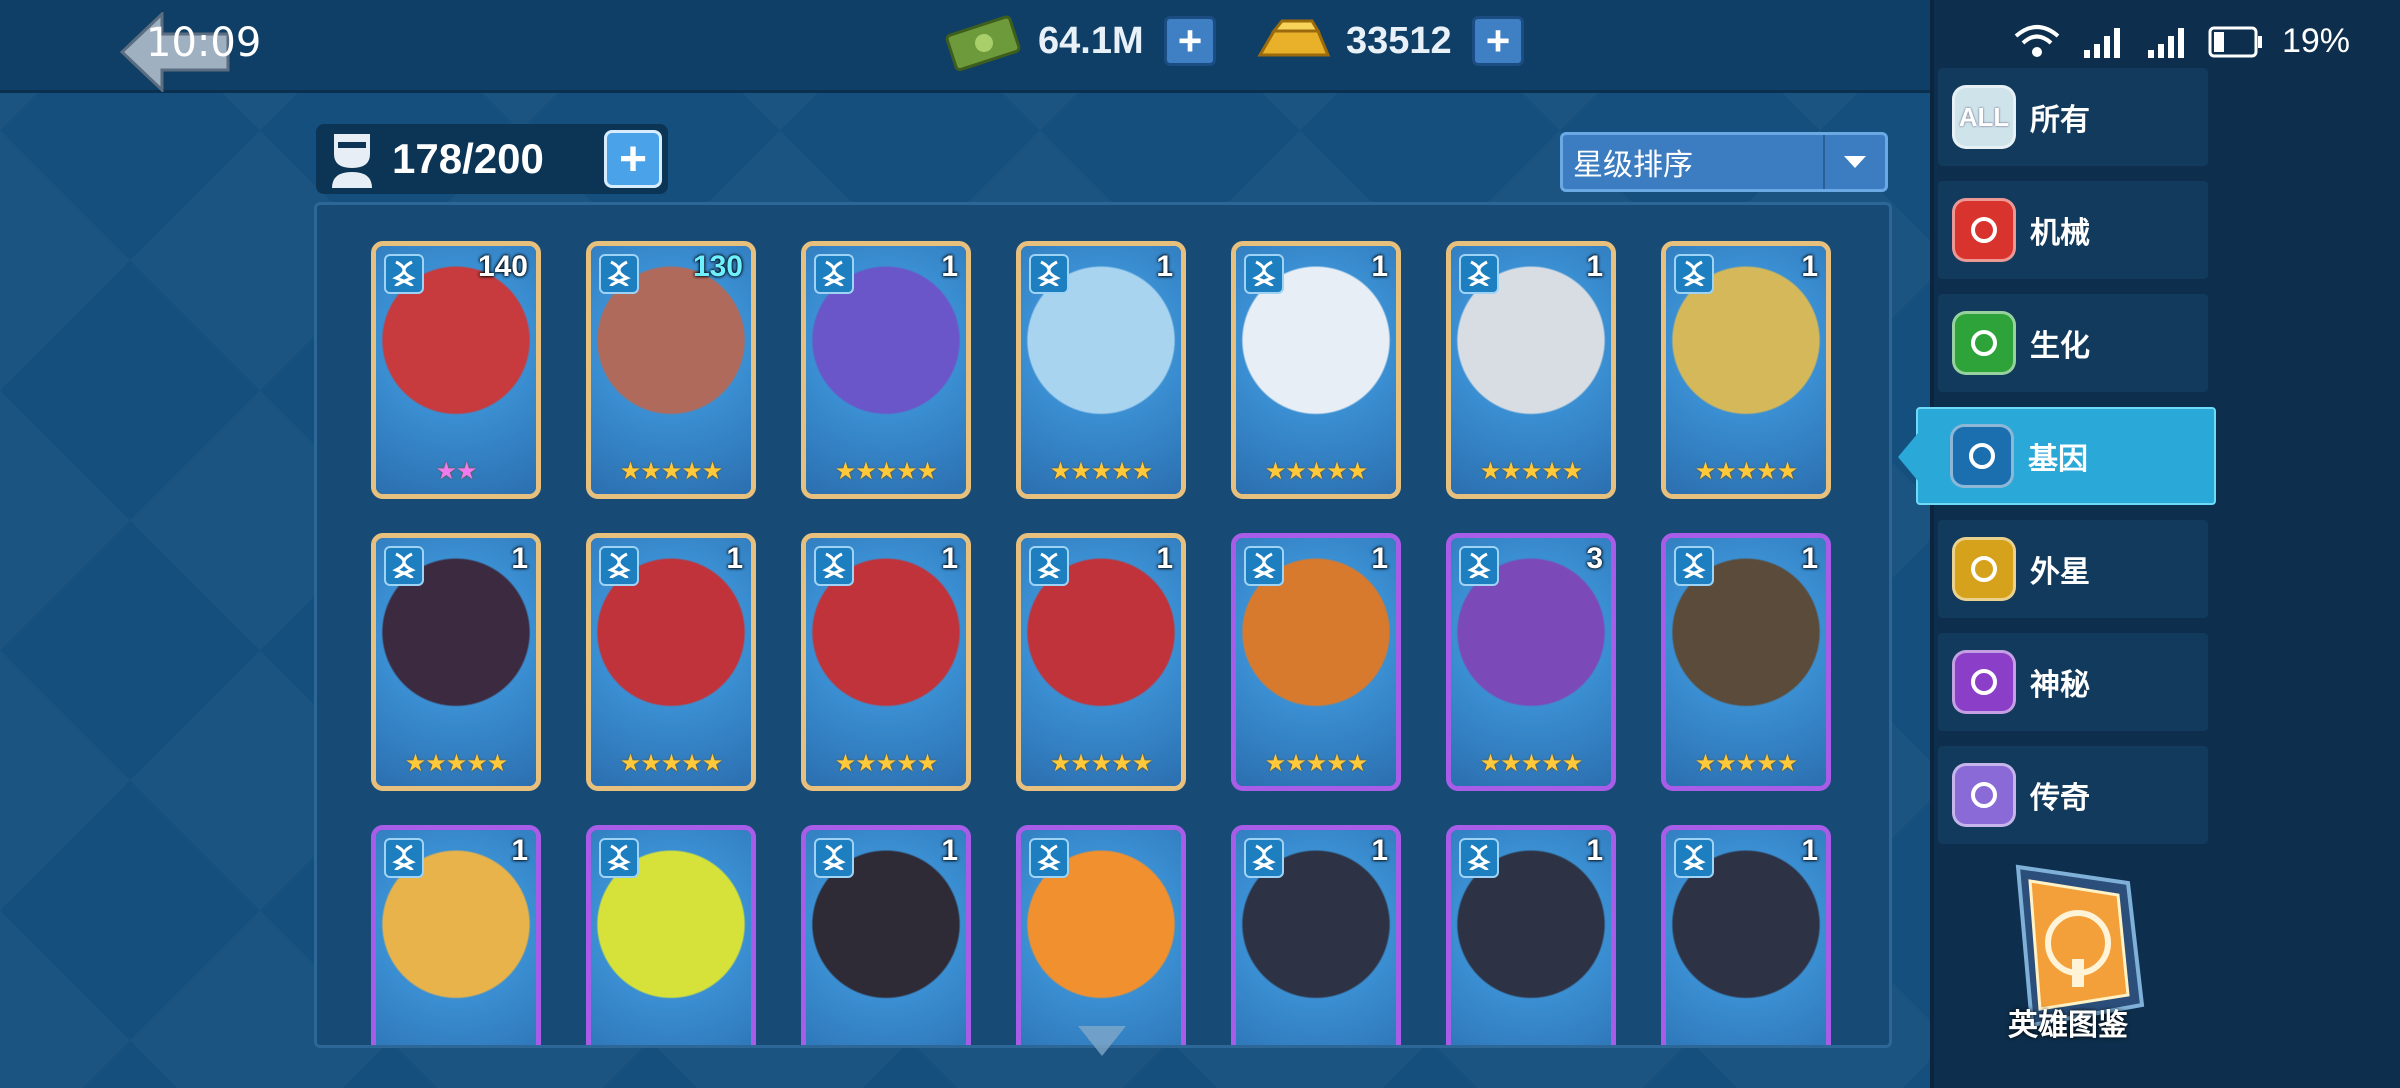  I want to click on category-tab: ALL 所有, so click(2073, 117).